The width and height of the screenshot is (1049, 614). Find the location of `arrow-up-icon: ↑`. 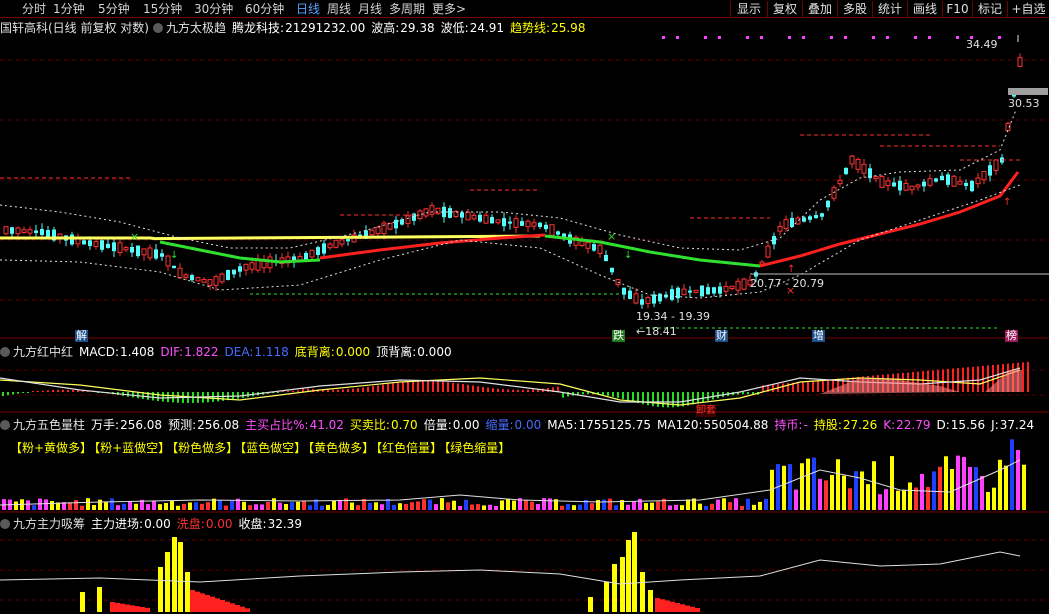

arrow-up-icon: ↑ is located at coordinates (791, 269).